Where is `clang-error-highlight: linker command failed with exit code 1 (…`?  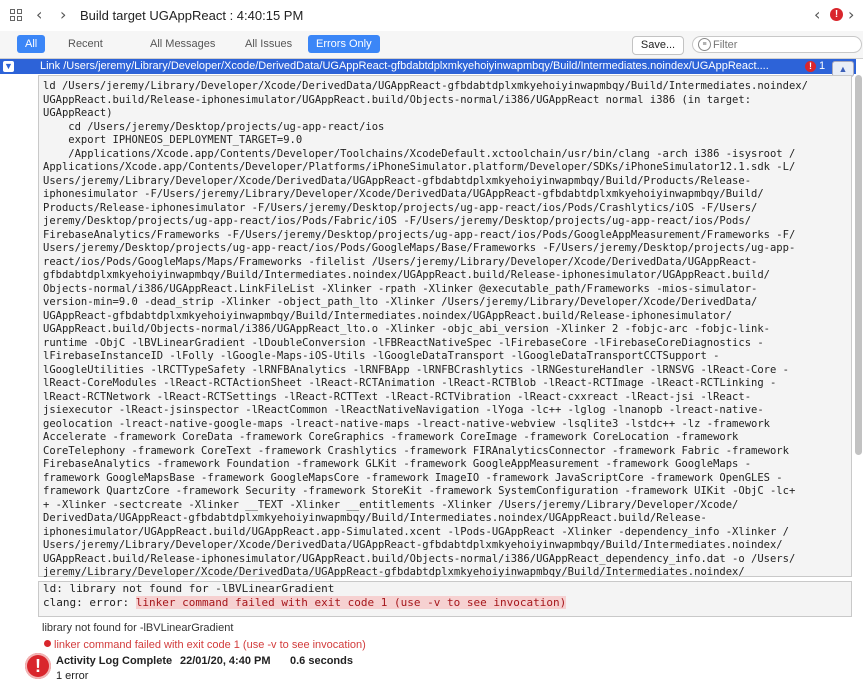
clang-error-highlight: linker command failed with exit code 1 (… is located at coordinates (351, 602).